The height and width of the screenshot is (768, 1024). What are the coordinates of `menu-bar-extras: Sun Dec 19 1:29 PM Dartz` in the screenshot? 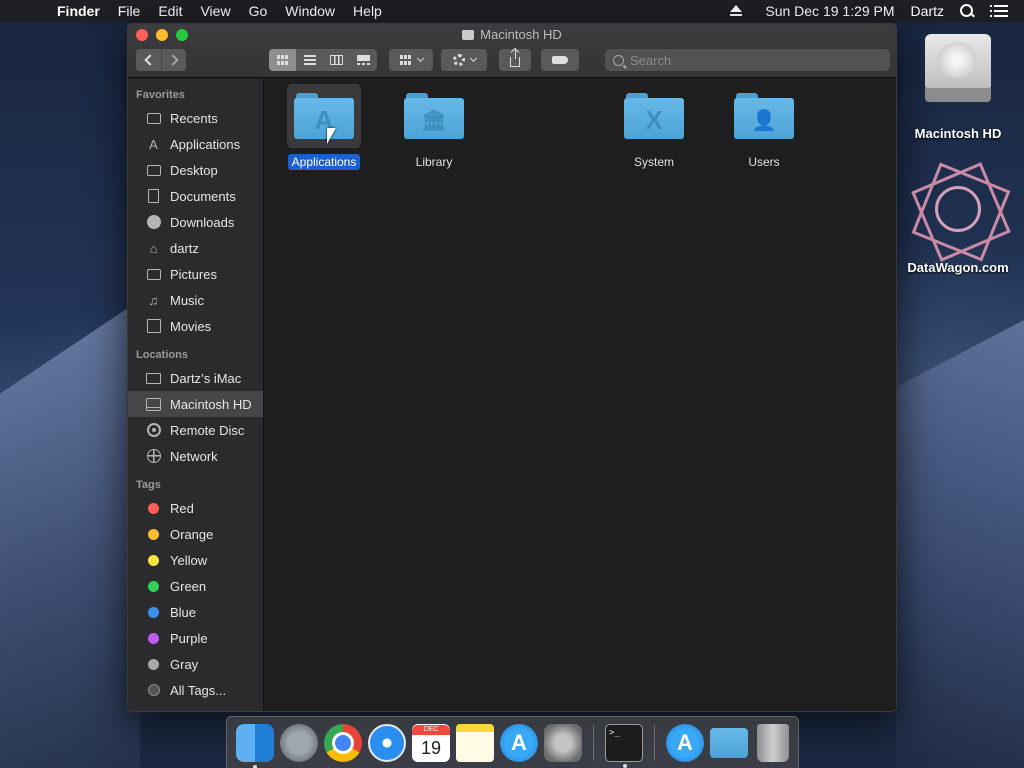 It's located at (876, 11).